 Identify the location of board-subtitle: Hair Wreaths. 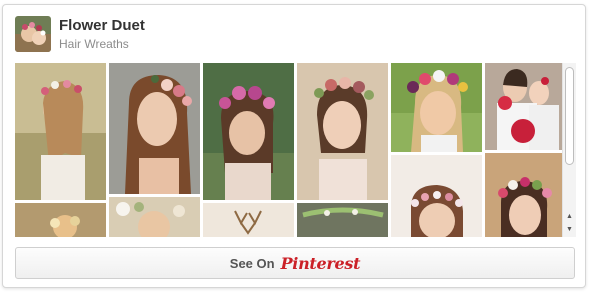
(94, 44).